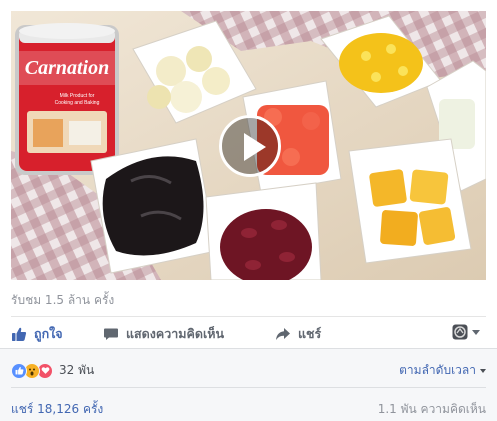 This screenshot has width=497, height=421. I want to click on share-arrow-icon, so click(283, 334).